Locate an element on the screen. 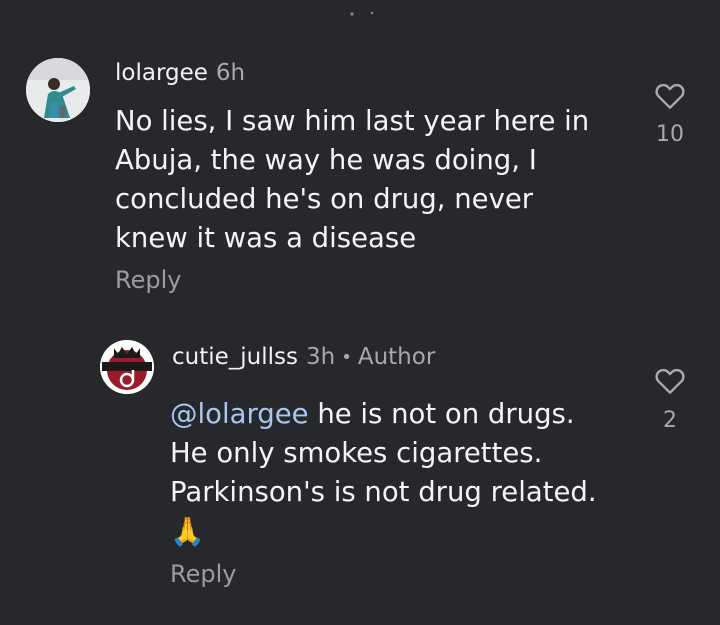  comment-line: Parkinson's is not drug related. is located at coordinates (383, 492).